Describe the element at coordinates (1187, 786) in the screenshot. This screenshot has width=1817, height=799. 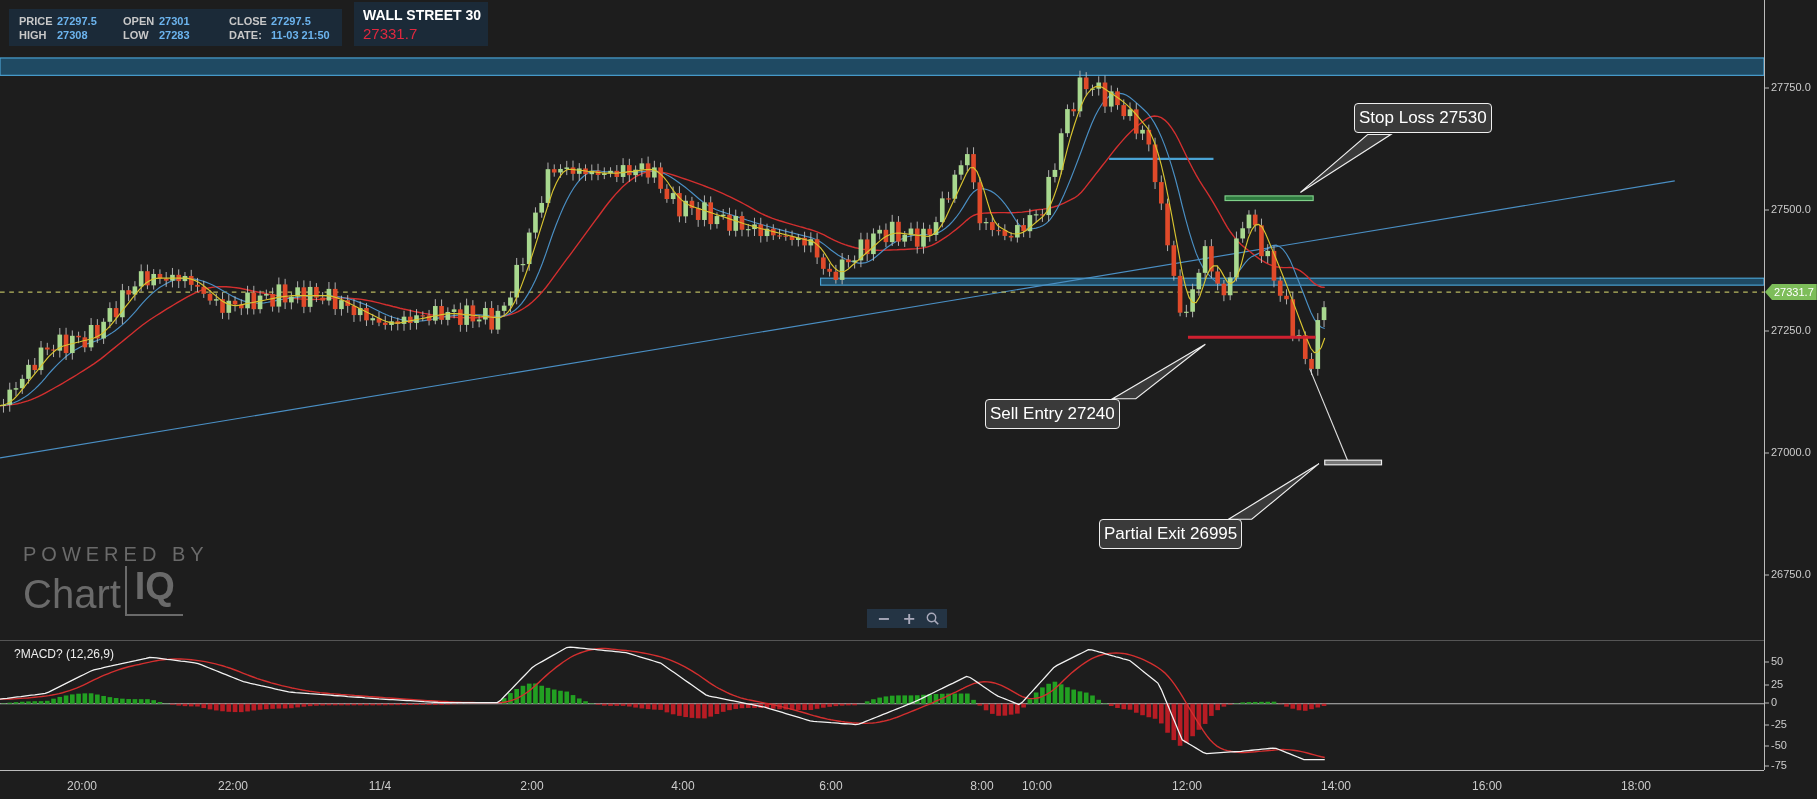
I see `time-label: 12:00` at that location.